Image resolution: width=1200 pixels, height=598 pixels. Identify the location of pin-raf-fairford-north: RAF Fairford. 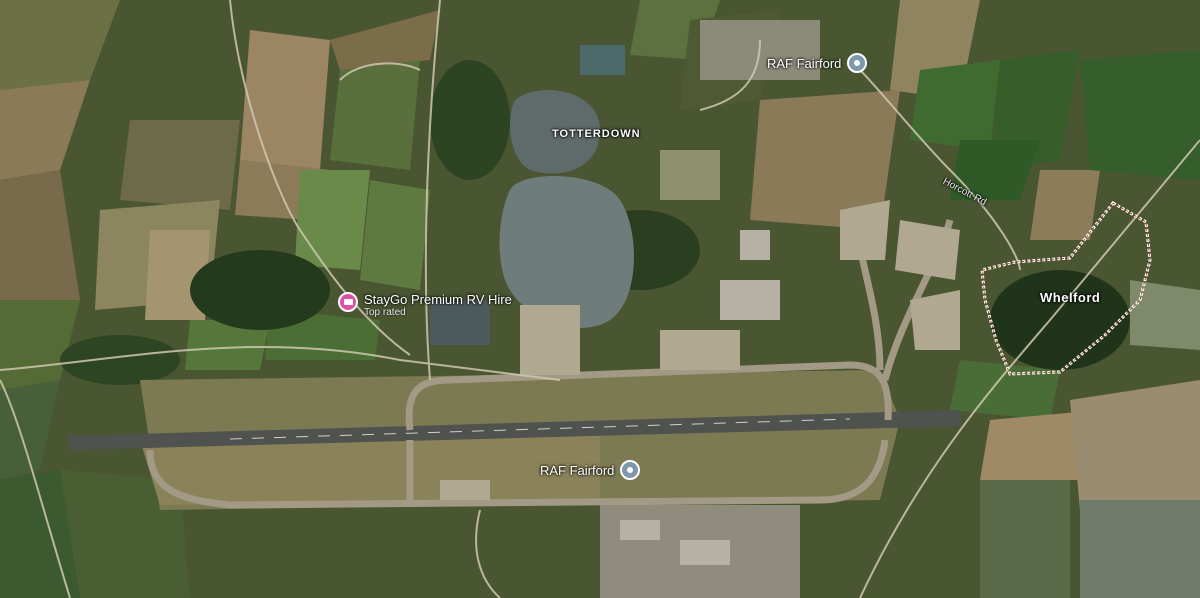
(817, 63).